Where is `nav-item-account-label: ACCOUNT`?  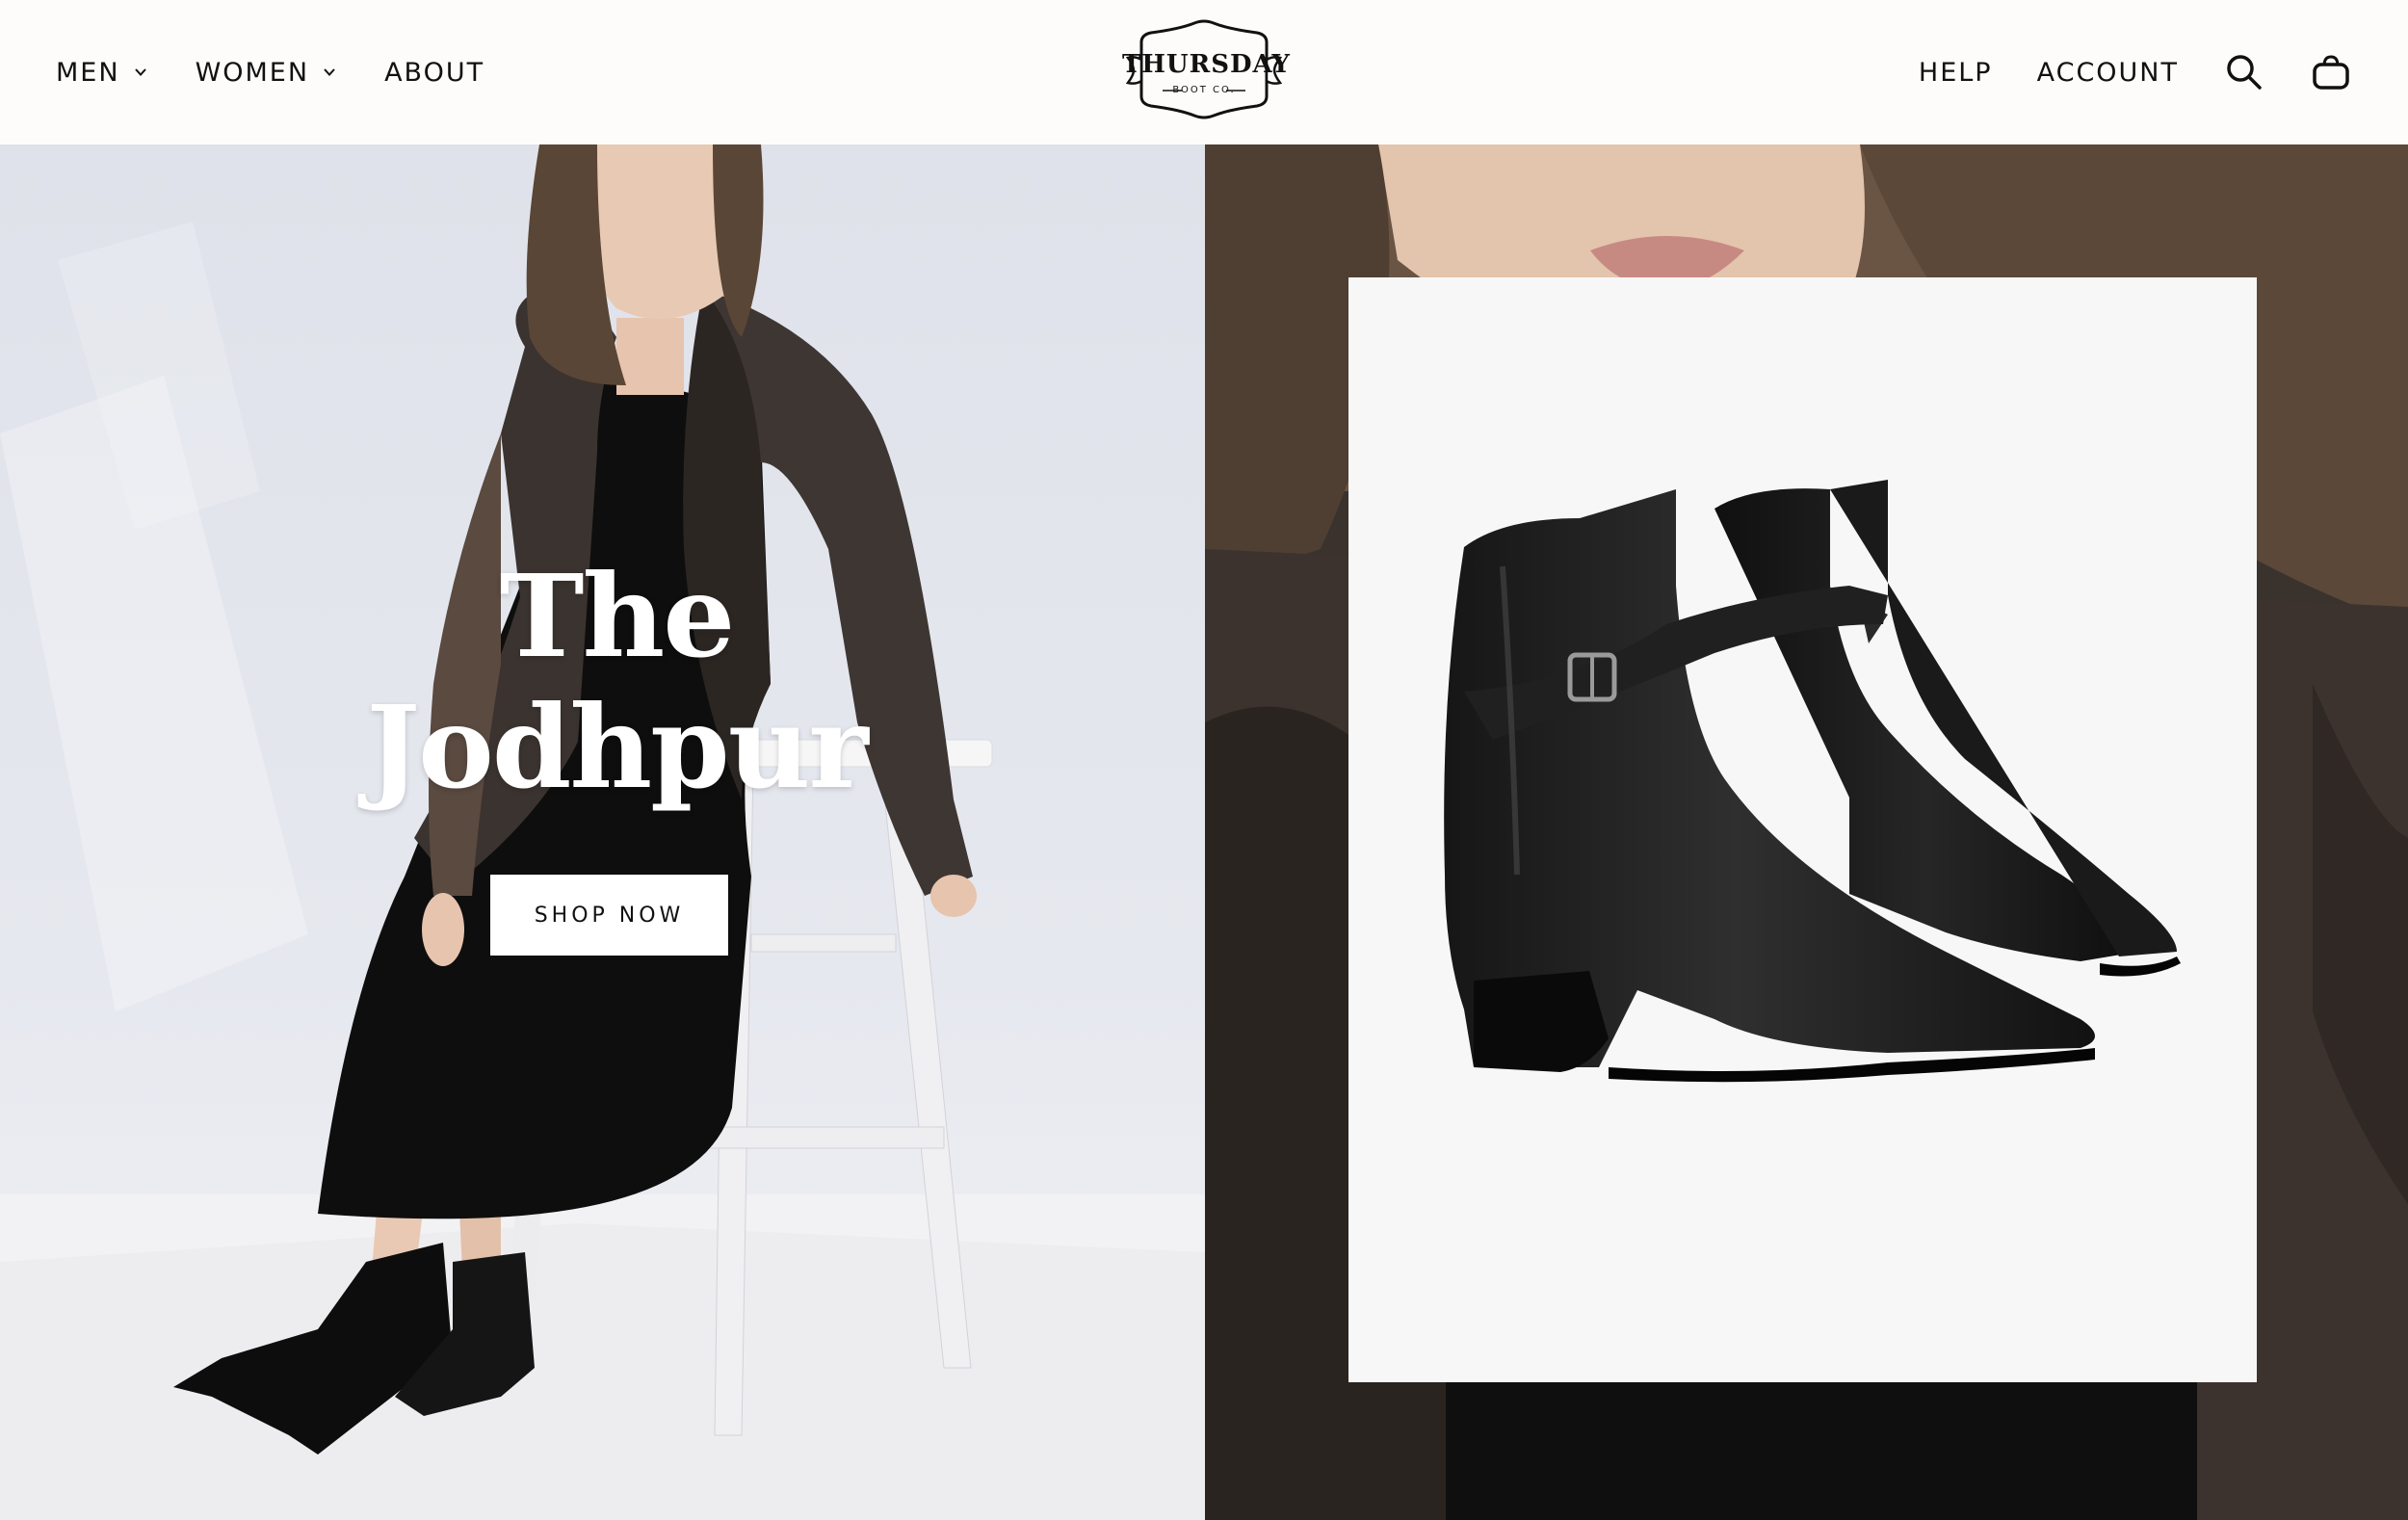
nav-item-account-label: ACCOUNT is located at coordinates (2107, 72).